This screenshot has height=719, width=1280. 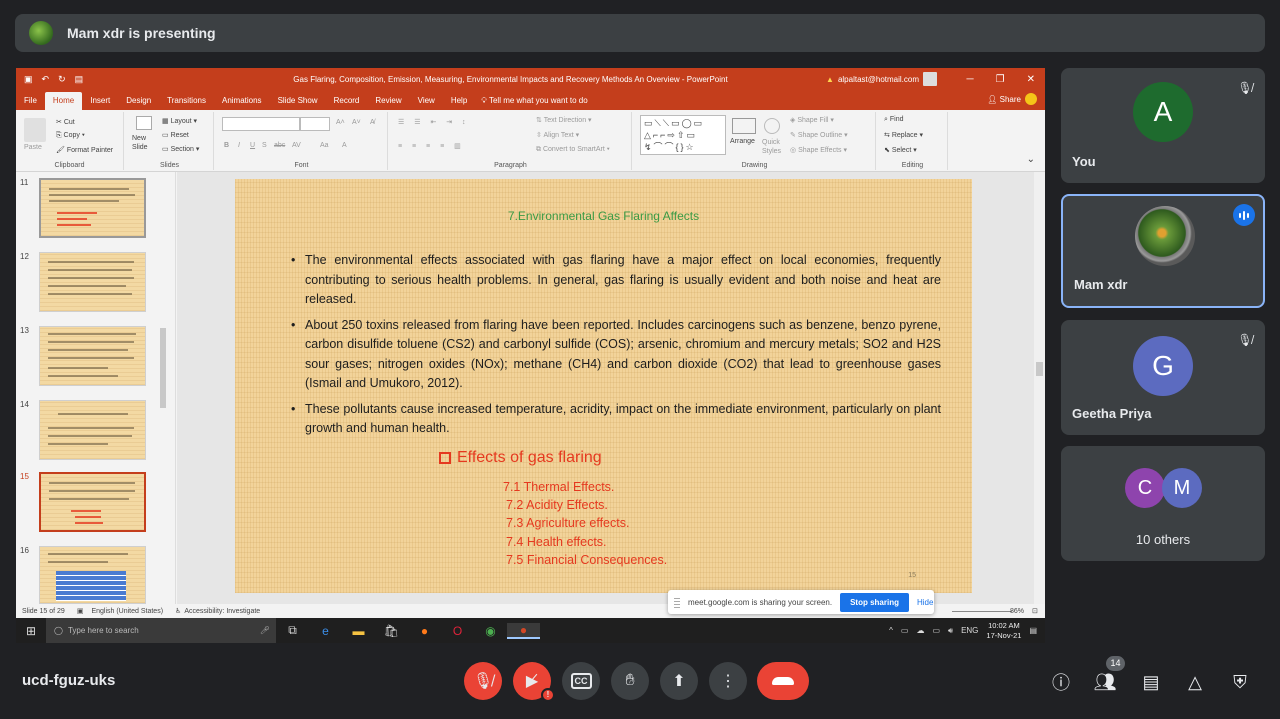 What do you see at coordinates (100, 101) in the screenshot?
I see `tab-insert: Insert` at bounding box center [100, 101].